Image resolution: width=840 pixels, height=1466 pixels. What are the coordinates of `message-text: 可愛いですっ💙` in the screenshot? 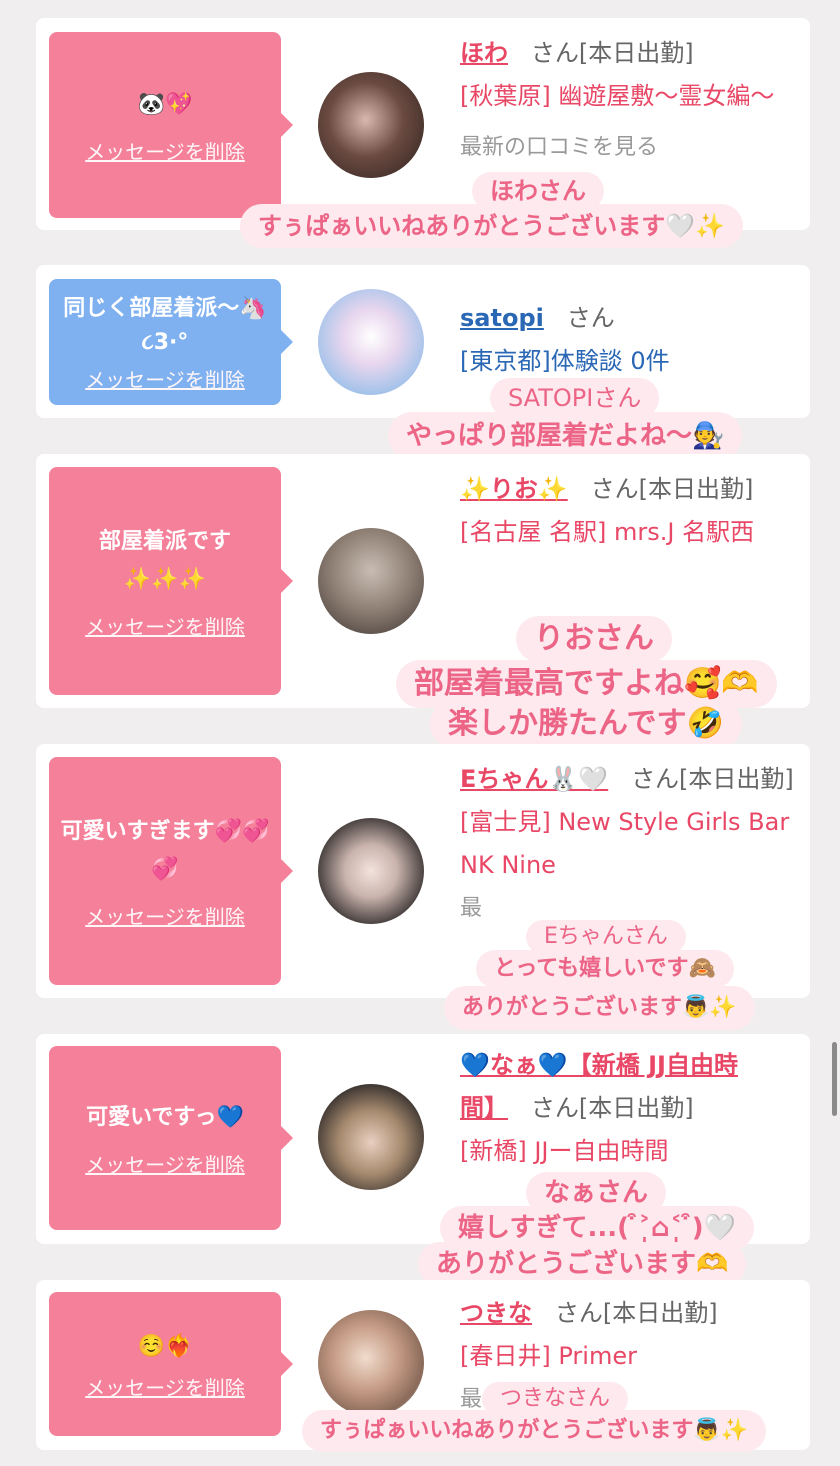 It's located at (165, 1117).